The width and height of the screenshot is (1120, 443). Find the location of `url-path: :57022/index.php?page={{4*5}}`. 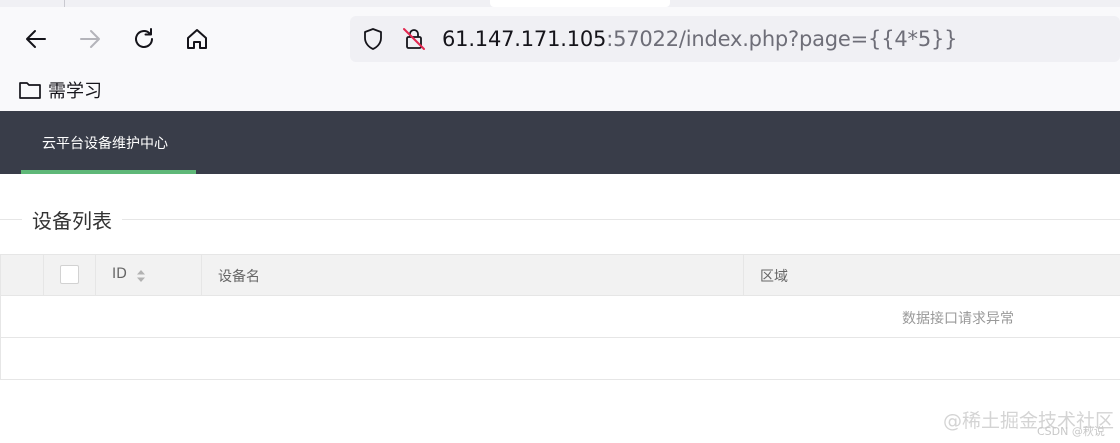

url-path: :57022/index.php?page={{4*5}} is located at coordinates (782, 39).